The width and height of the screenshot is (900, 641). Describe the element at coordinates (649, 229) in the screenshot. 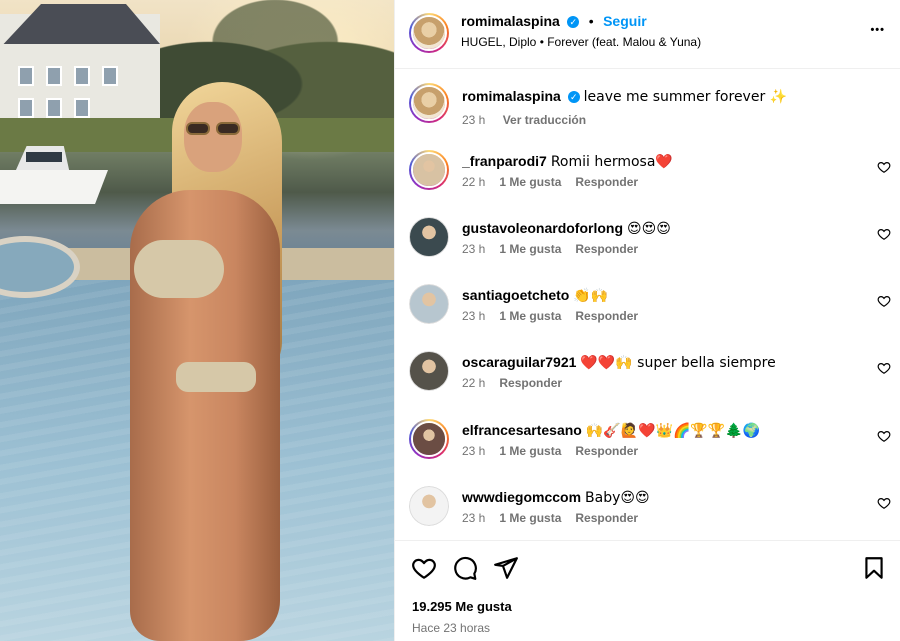

I see `comment-text: 😍😍😍` at that location.